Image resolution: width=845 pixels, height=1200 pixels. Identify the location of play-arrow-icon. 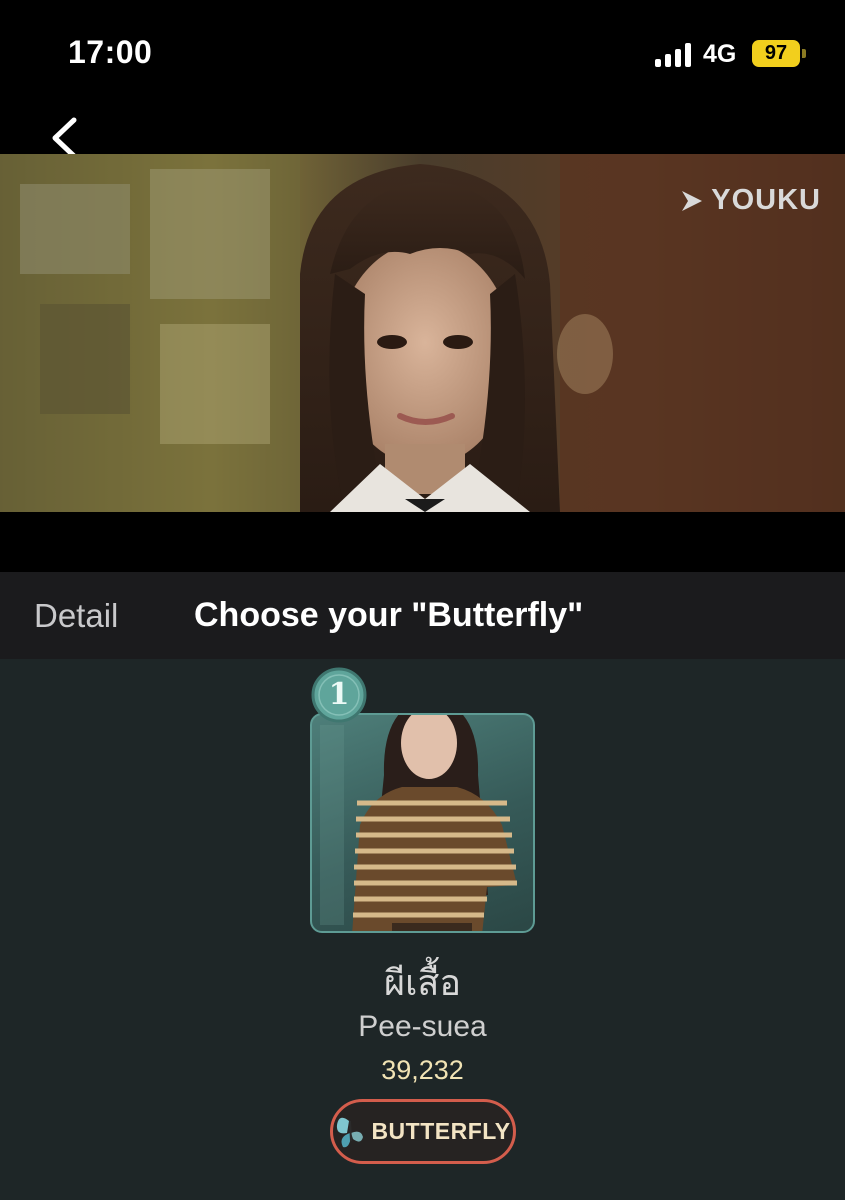
(692, 200).